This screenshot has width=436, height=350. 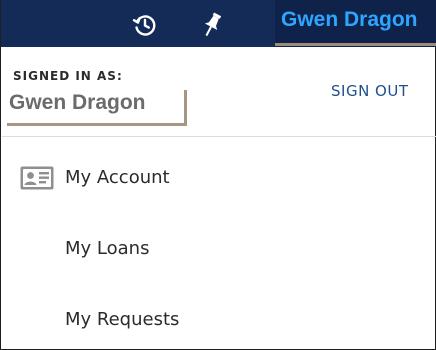 I want to click on pushpin-icon, so click(x=213, y=24).